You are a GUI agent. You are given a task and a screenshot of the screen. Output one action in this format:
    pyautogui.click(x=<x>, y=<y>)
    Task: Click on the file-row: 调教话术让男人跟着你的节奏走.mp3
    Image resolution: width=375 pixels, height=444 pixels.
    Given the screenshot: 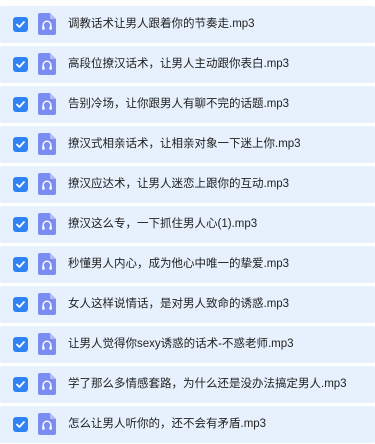 What is the action you would take?
    pyautogui.click(x=187, y=24)
    